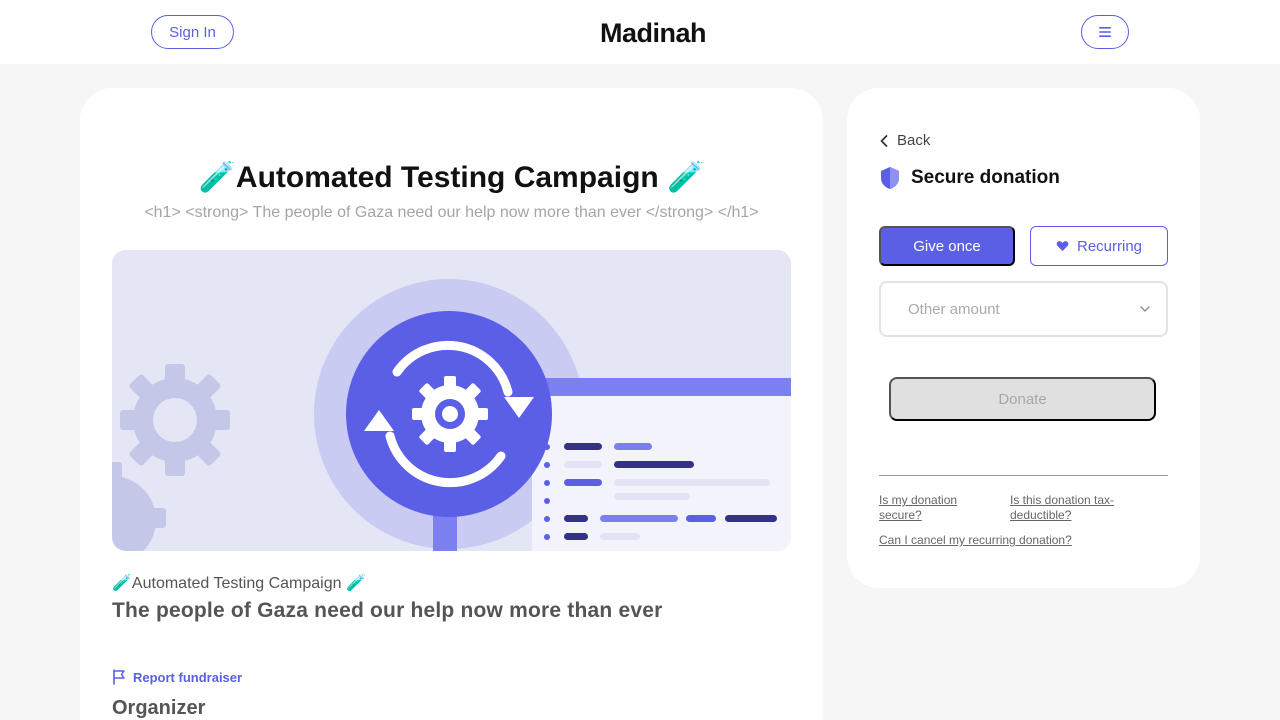 The image size is (1280, 720). I want to click on recurring-button: Recurring, so click(1099, 246).